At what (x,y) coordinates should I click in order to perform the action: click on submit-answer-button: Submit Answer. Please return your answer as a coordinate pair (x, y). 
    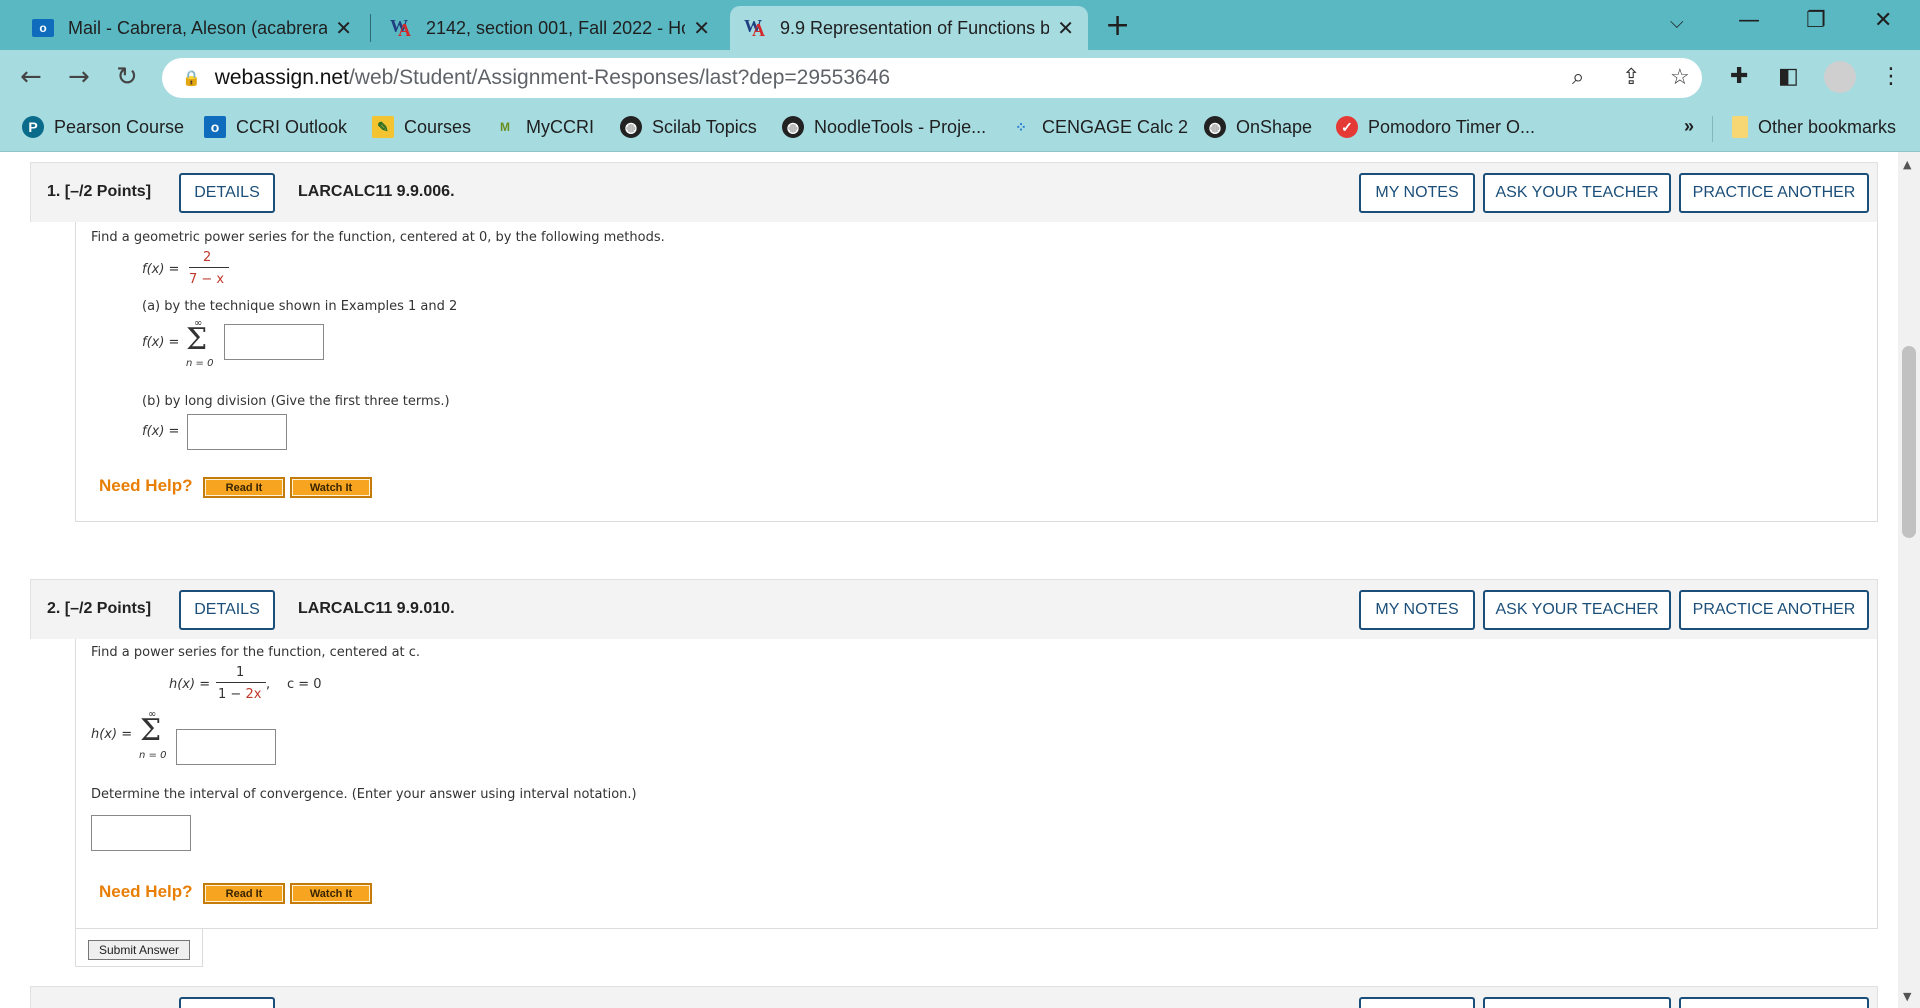
    Looking at the image, I should click on (139, 950).